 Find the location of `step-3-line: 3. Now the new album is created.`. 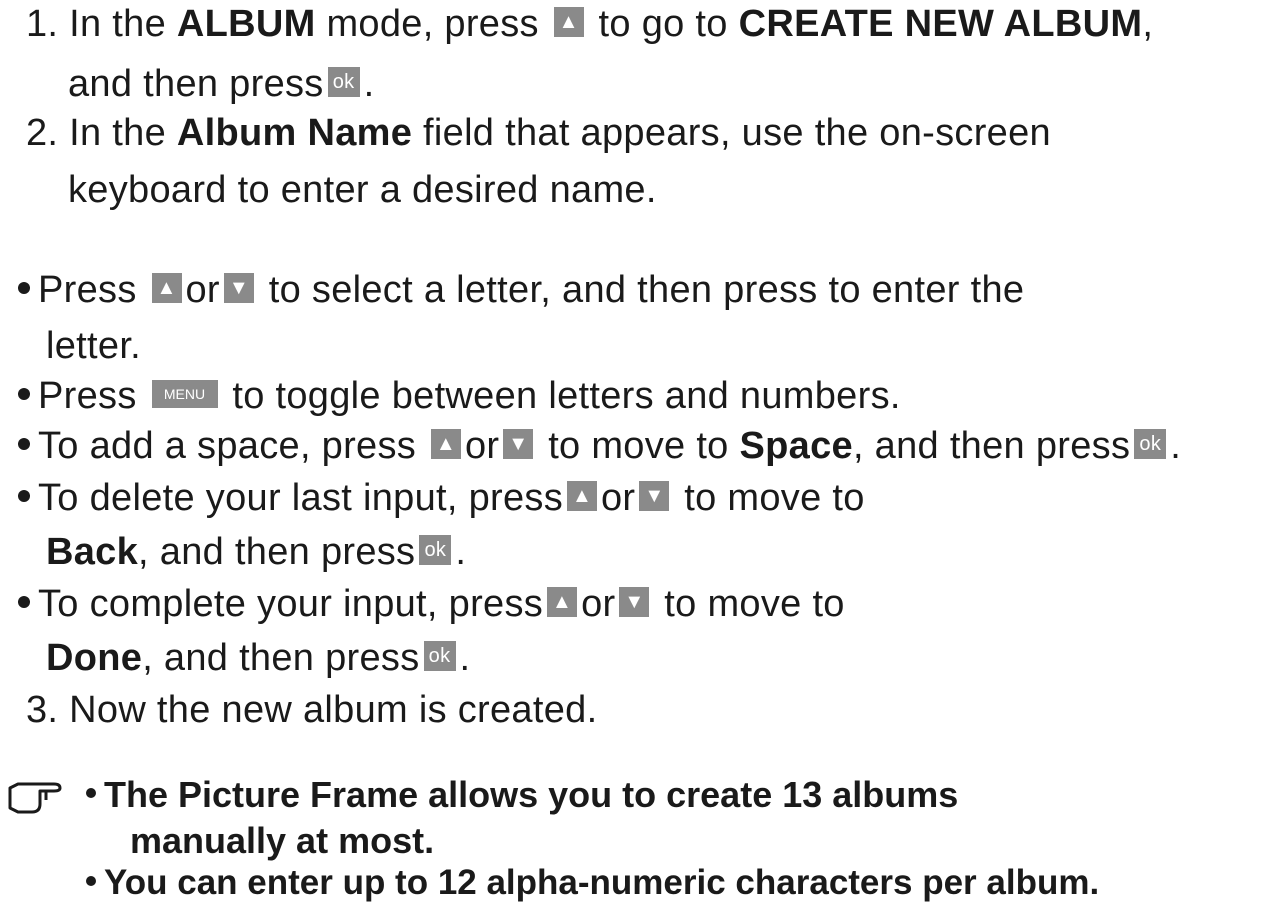

step-3-line: 3. Now the new album is created. is located at coordinates (312, 710).